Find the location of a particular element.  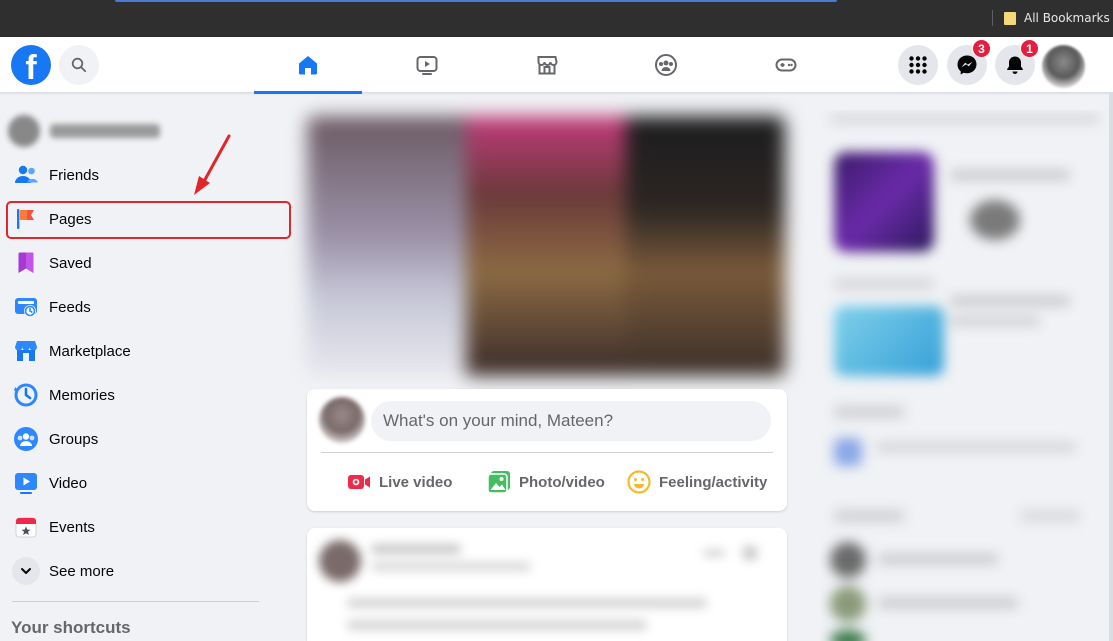

feeds-icon is located at coordinates (26, 307).